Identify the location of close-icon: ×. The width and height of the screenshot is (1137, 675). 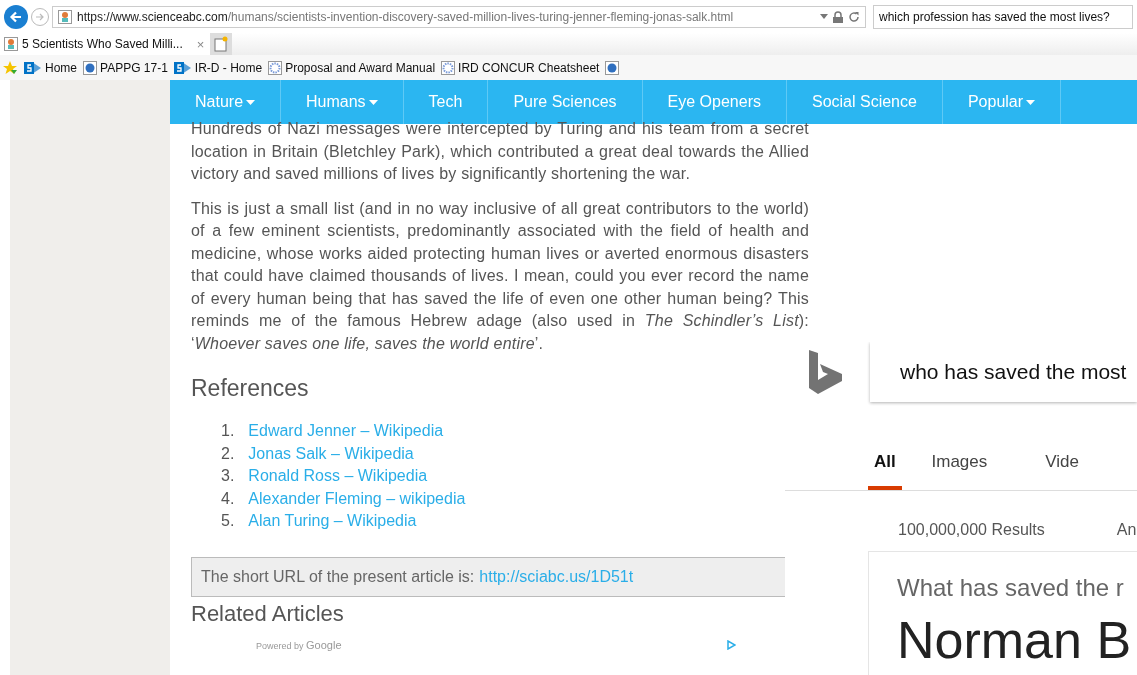
(200, 44).